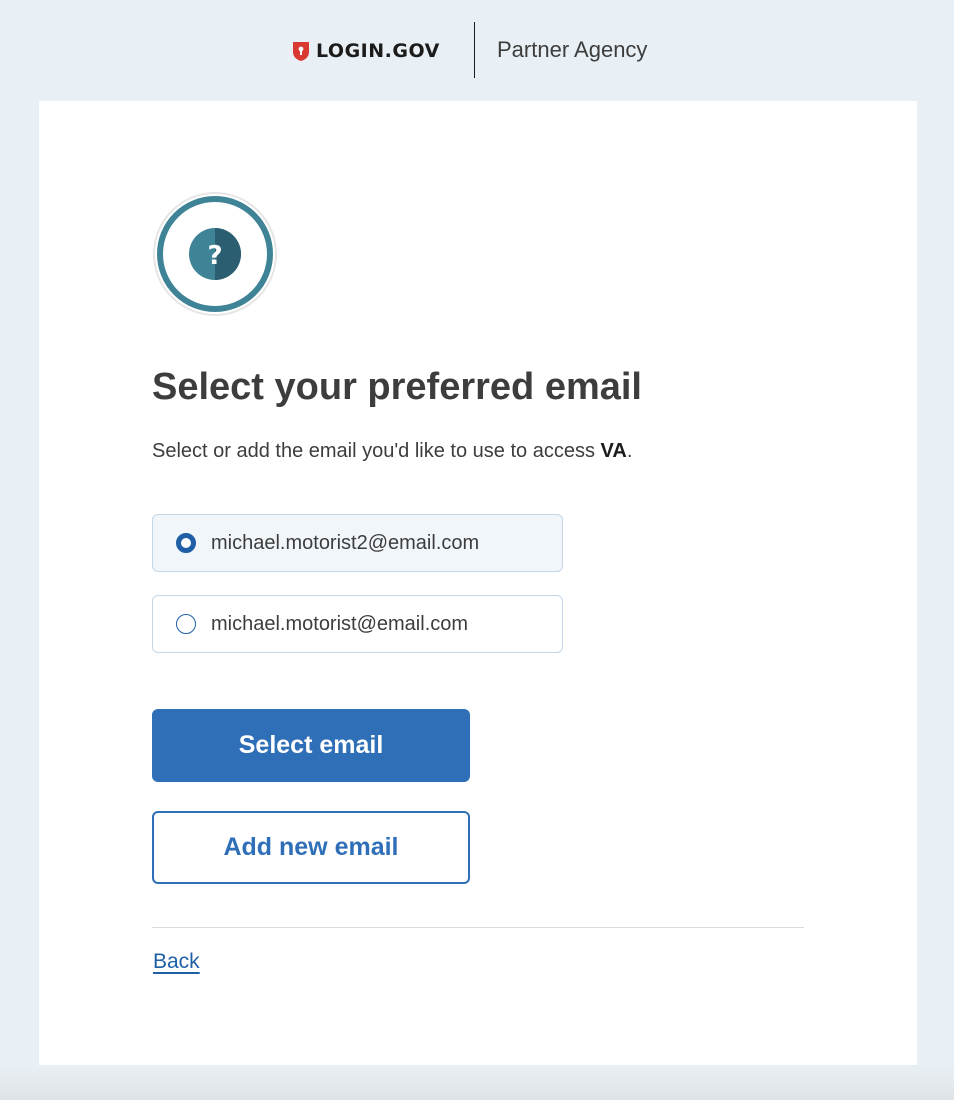 The height and width of the screenshot is (1100, 954). Describe the element at coordinates (176, 962) in the screenshot. I see `back-link: Back` at that location.